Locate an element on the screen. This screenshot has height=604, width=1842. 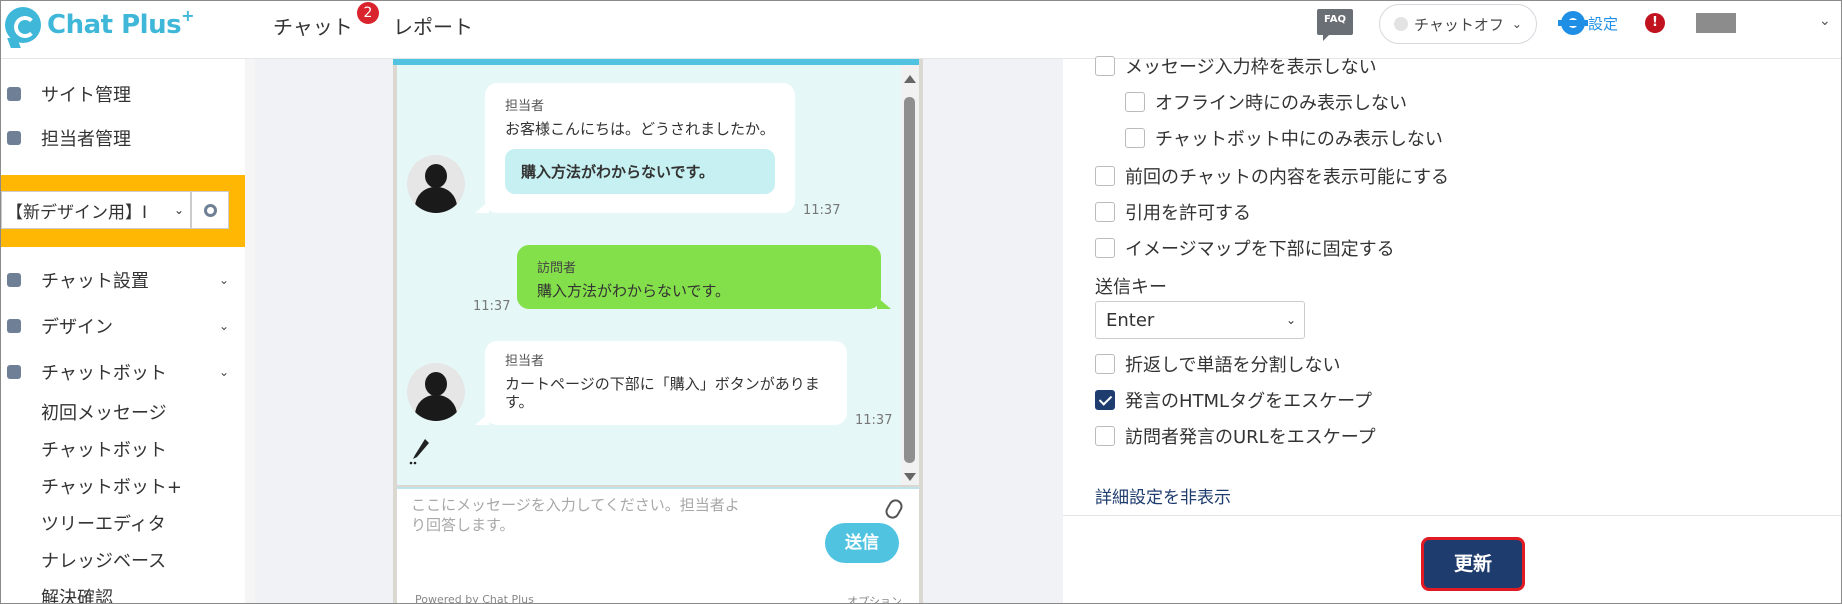
agent-message-bubble: 担当者 カートページの下部に「購入」ボタンがあります。 is located at coordinates (661, 383).